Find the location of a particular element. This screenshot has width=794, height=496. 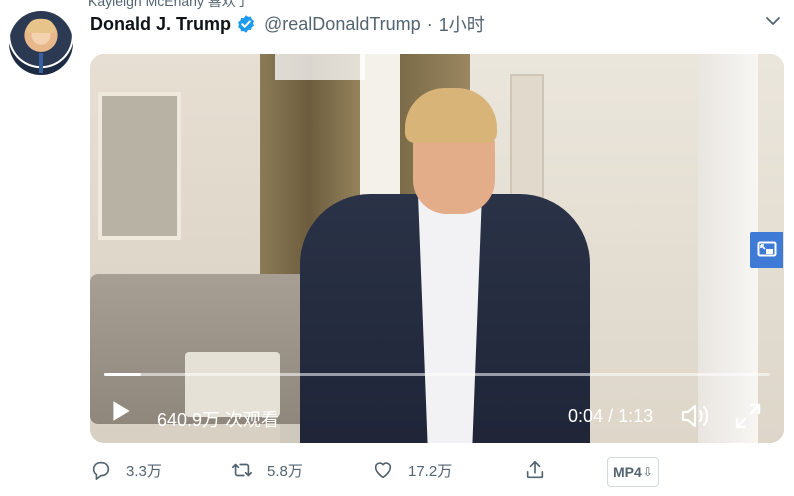

current-time: 0:04 is located at coordinates (586, 416).